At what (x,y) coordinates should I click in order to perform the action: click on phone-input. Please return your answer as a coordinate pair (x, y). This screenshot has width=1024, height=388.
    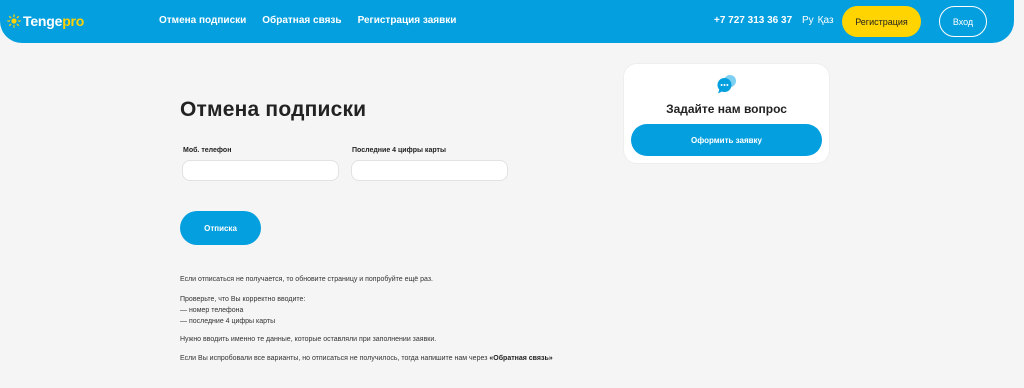
    Looking at the image, I should click on (260, 170).